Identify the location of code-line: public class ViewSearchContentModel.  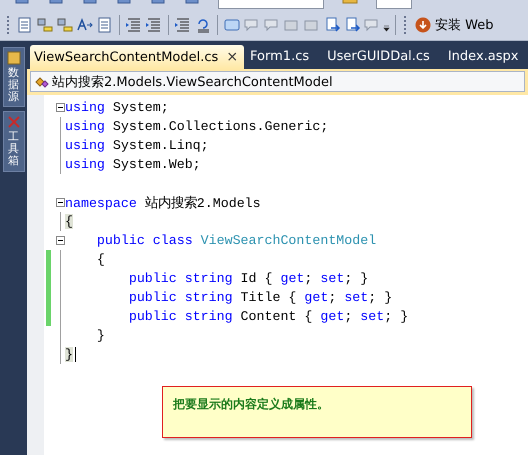
(236, 240).